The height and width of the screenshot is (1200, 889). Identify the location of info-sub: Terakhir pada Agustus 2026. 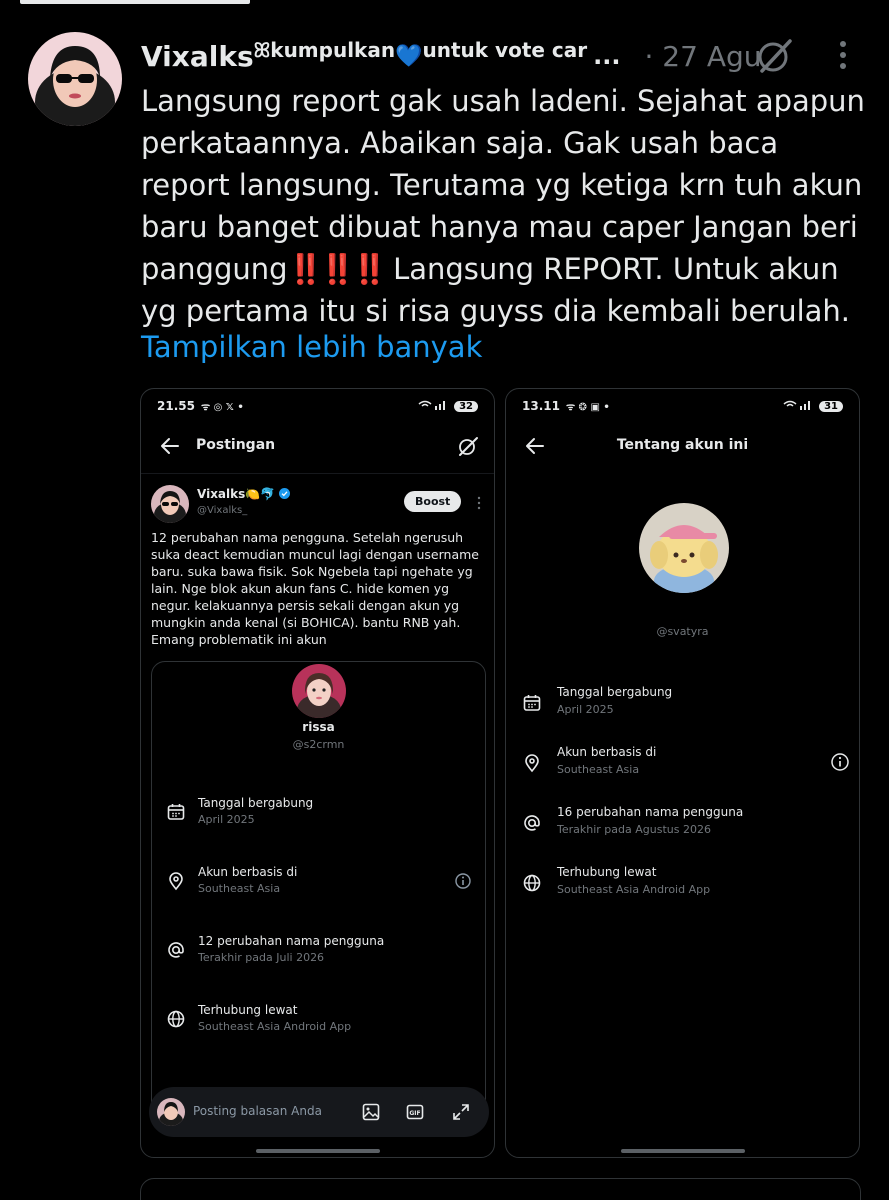
(634, 829).